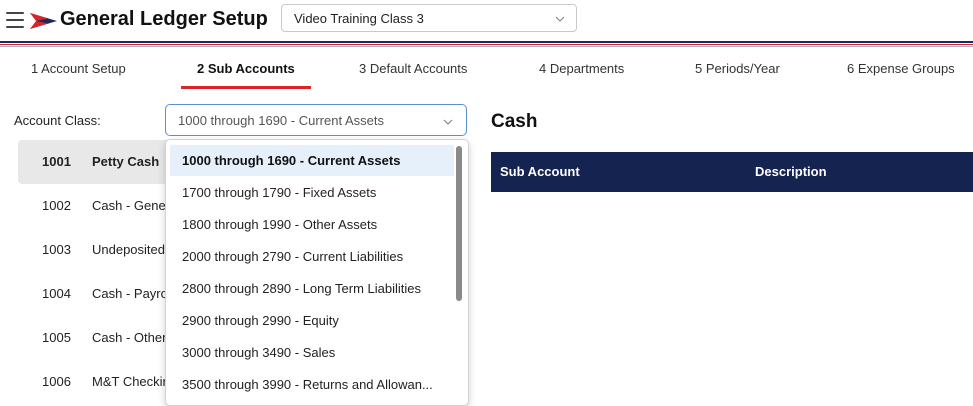  What do you see at coordinates (791, 171) in the screenshot?
I see `column-header-description: Description` at bounding box center [791, 171].